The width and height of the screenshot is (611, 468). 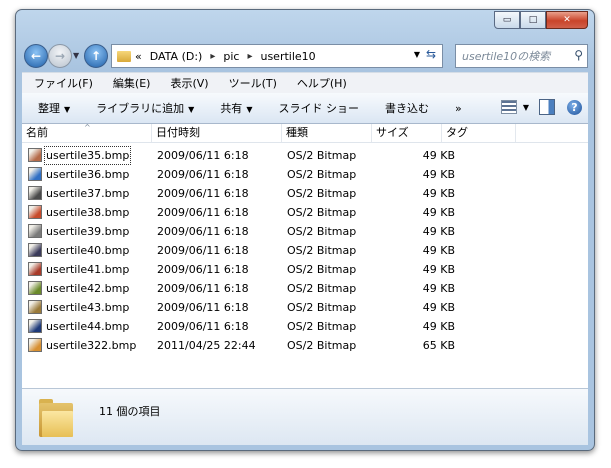 What do you see at coordinates (91, 345) in the screenshot?
I see `file-name: usertile322.bmp` at bounding box center [91, 345].